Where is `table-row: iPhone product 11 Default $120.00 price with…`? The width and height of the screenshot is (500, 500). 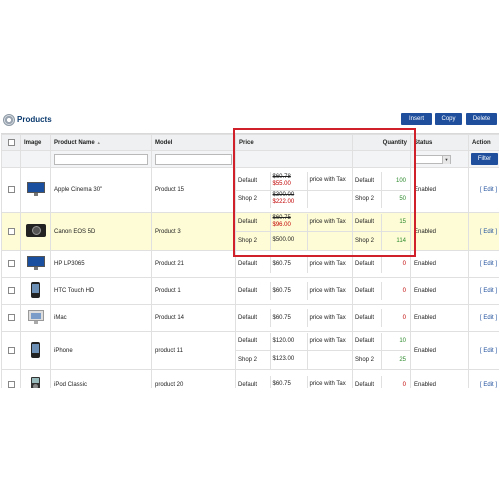
table-row: iPhone product 11 Default $120.00 price with… is located at coordinates (250, 350).